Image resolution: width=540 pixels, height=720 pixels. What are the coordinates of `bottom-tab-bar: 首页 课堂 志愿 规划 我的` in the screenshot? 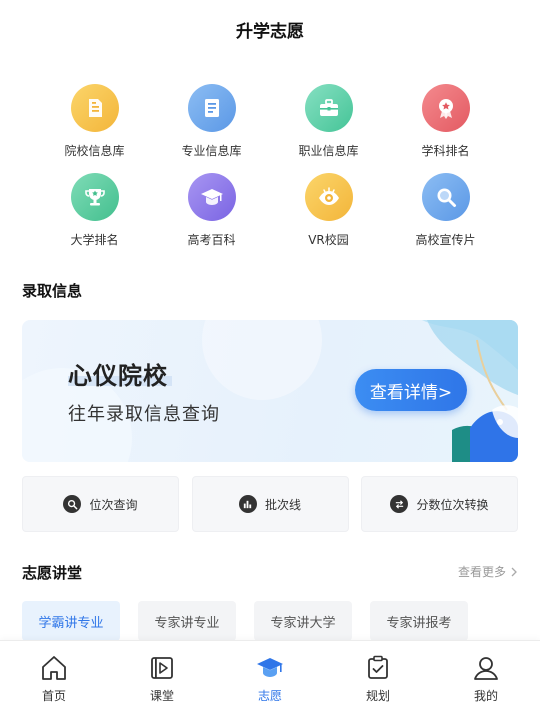 It's located at (270, 680).